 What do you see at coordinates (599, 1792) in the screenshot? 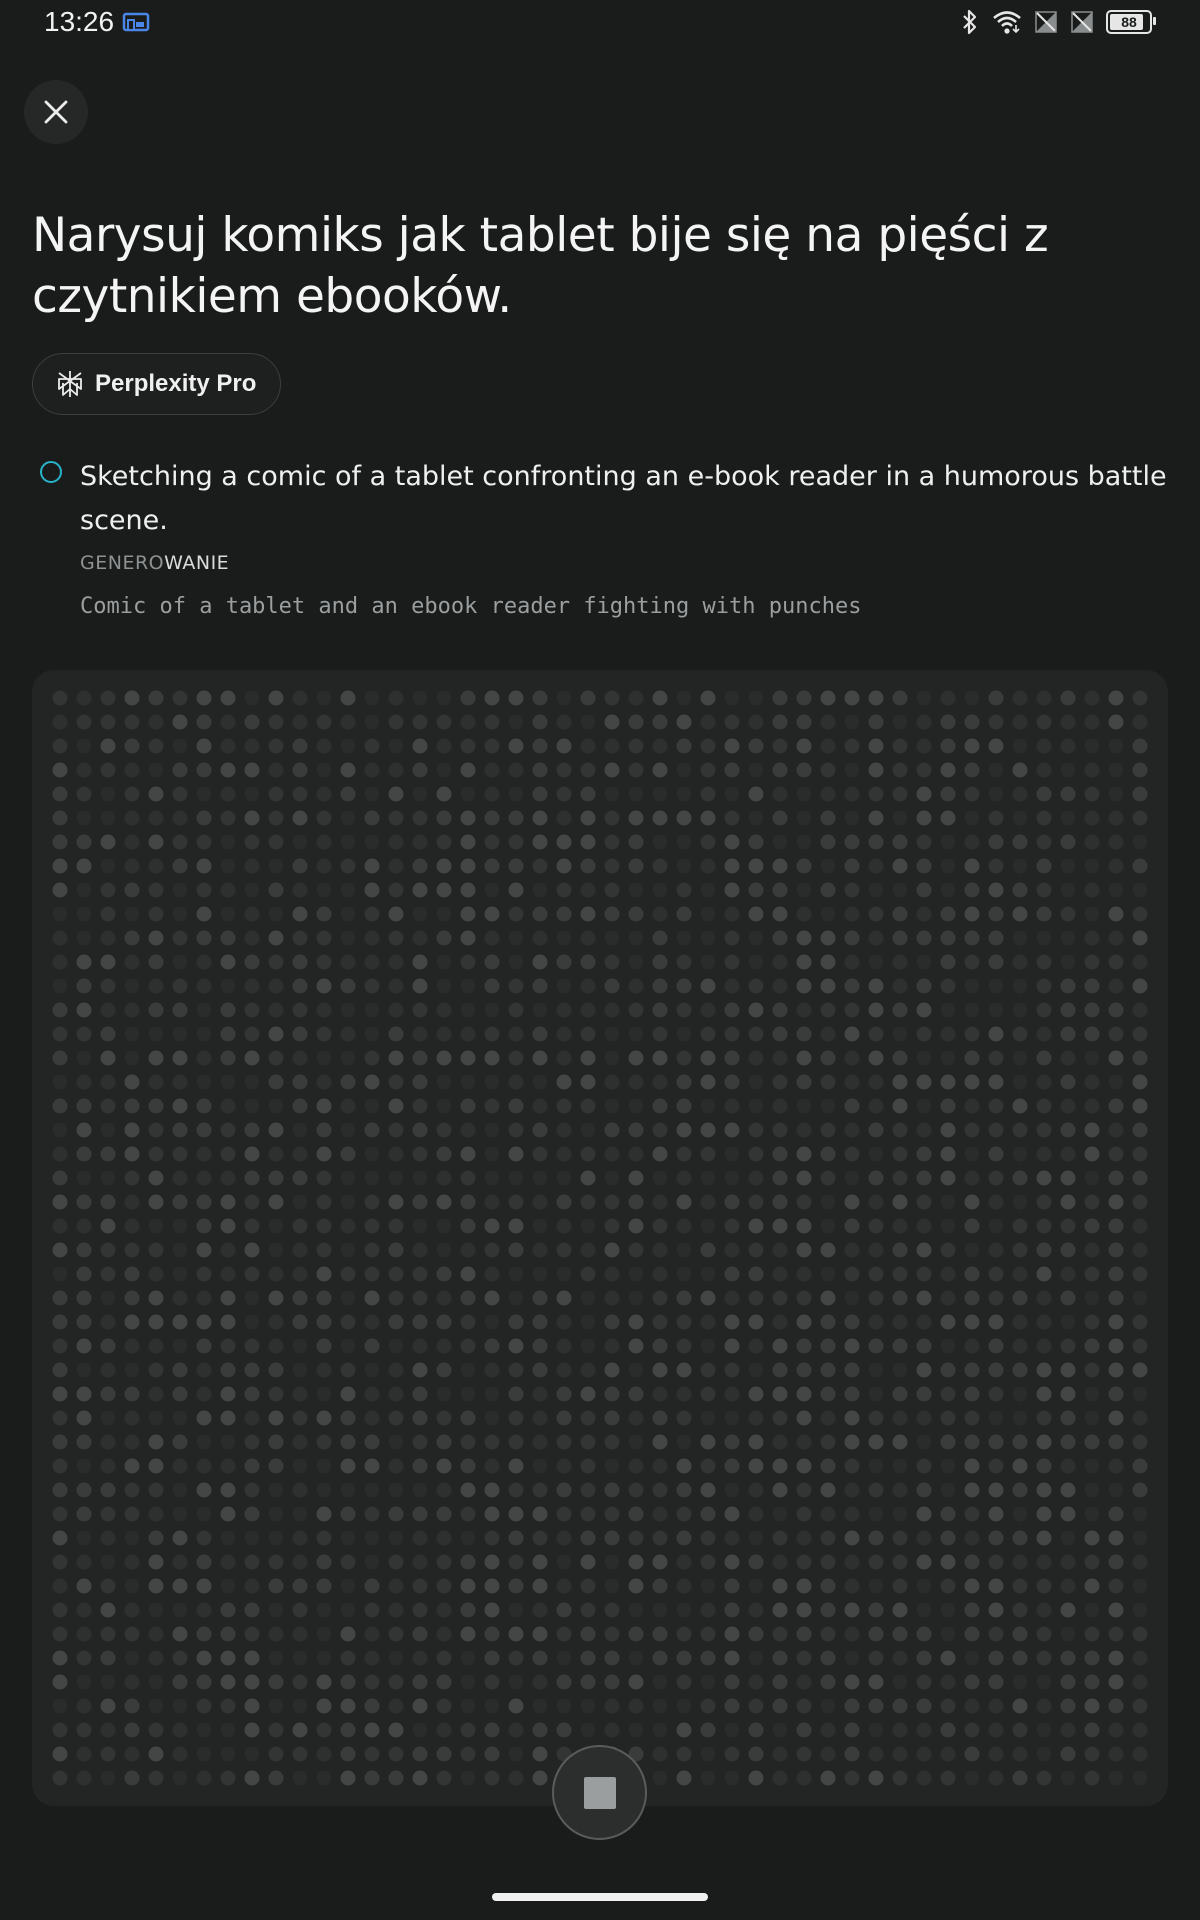
I see `stop-button` at bounding box center [599, 1792].